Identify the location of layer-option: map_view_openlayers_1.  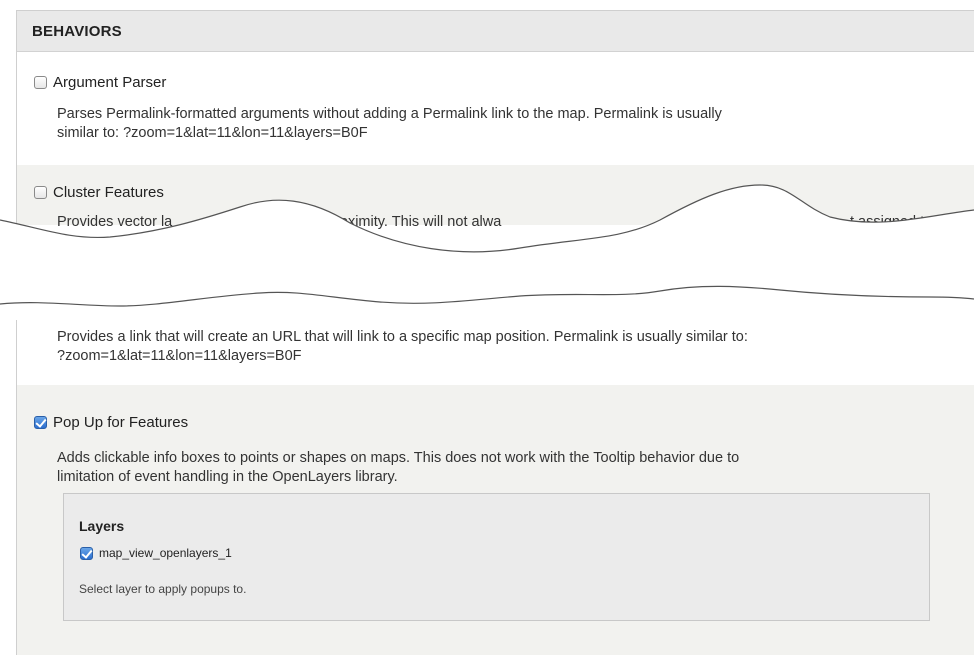
(156, 553).